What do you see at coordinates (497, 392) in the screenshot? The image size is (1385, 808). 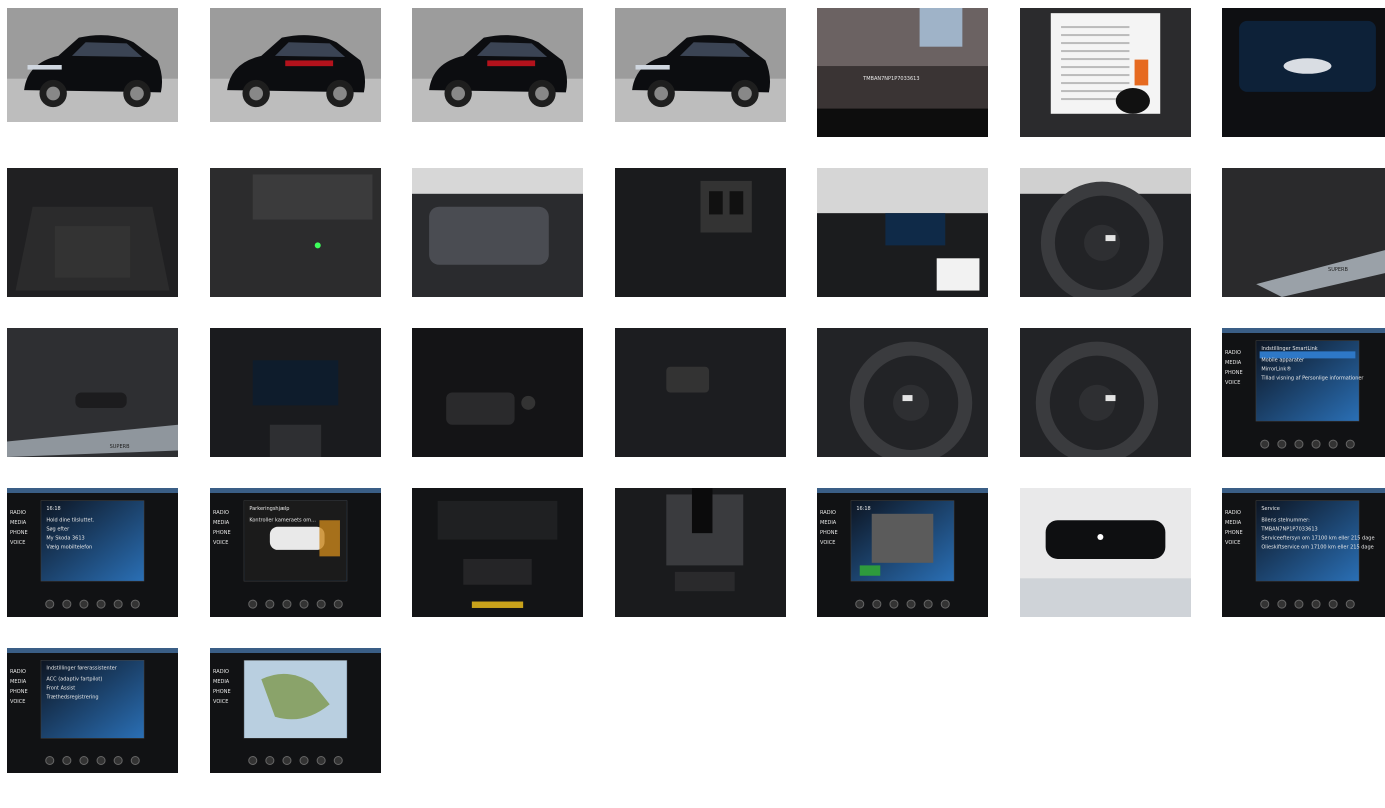 I see `window-switches-photo` at bounding box center [497, 392].